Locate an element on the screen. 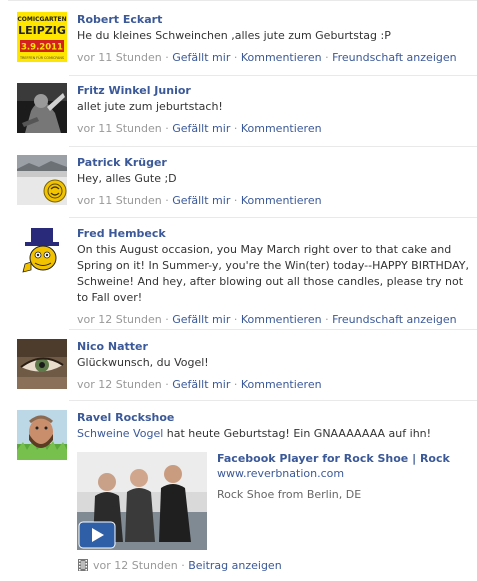 The image size is (477, 581). author-name: Nico Natter is located at coordinates (112, 347).